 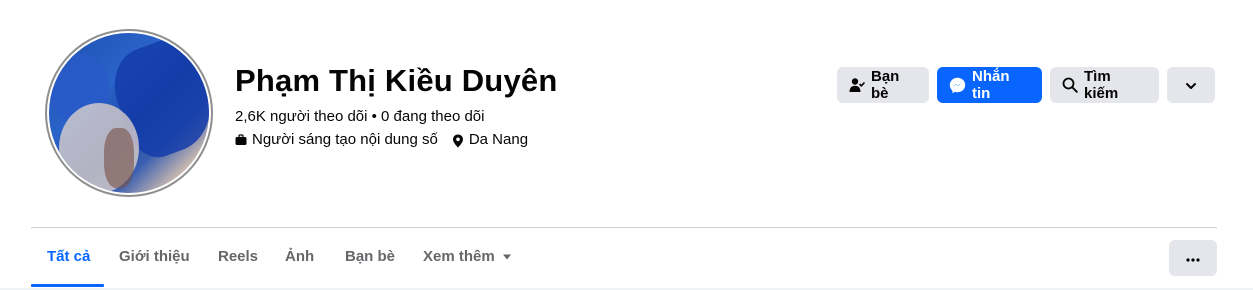 I want to click on tab-see-more-label: Xem thêm, so click(x=459, y=256).